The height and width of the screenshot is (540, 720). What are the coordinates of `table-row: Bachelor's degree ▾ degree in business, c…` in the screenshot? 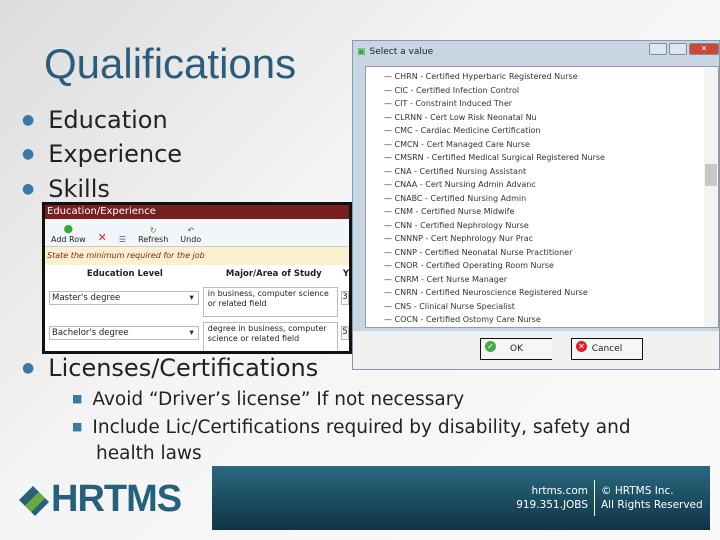 It's located at (197, 334).